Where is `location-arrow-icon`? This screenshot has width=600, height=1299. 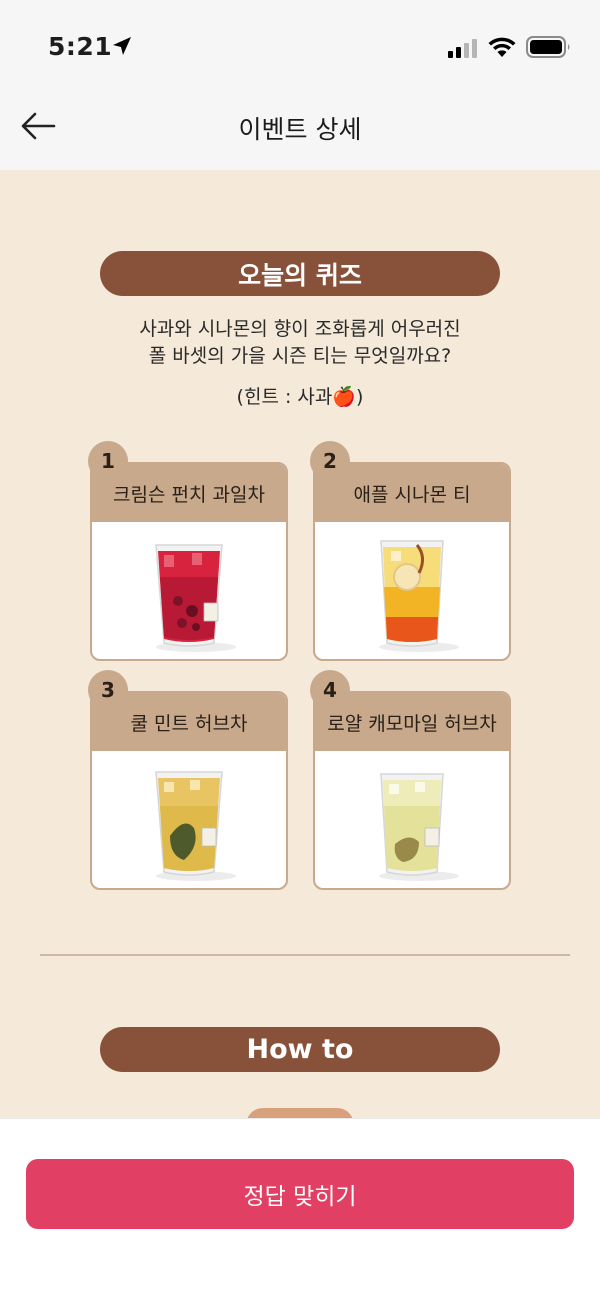
location-arrow-icon is located at coordinates (122, 46).